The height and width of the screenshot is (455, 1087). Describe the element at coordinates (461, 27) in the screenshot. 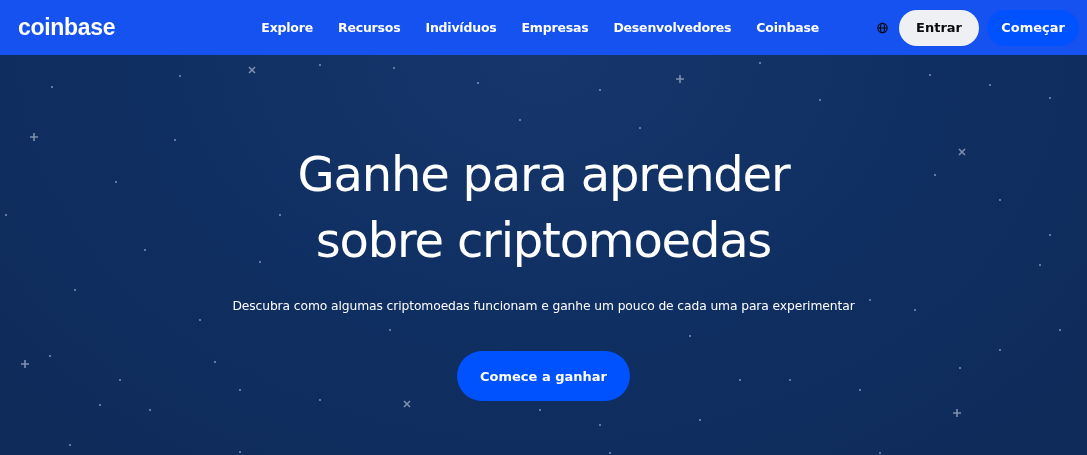

I see `nav-link: Indivíduos` at that location.